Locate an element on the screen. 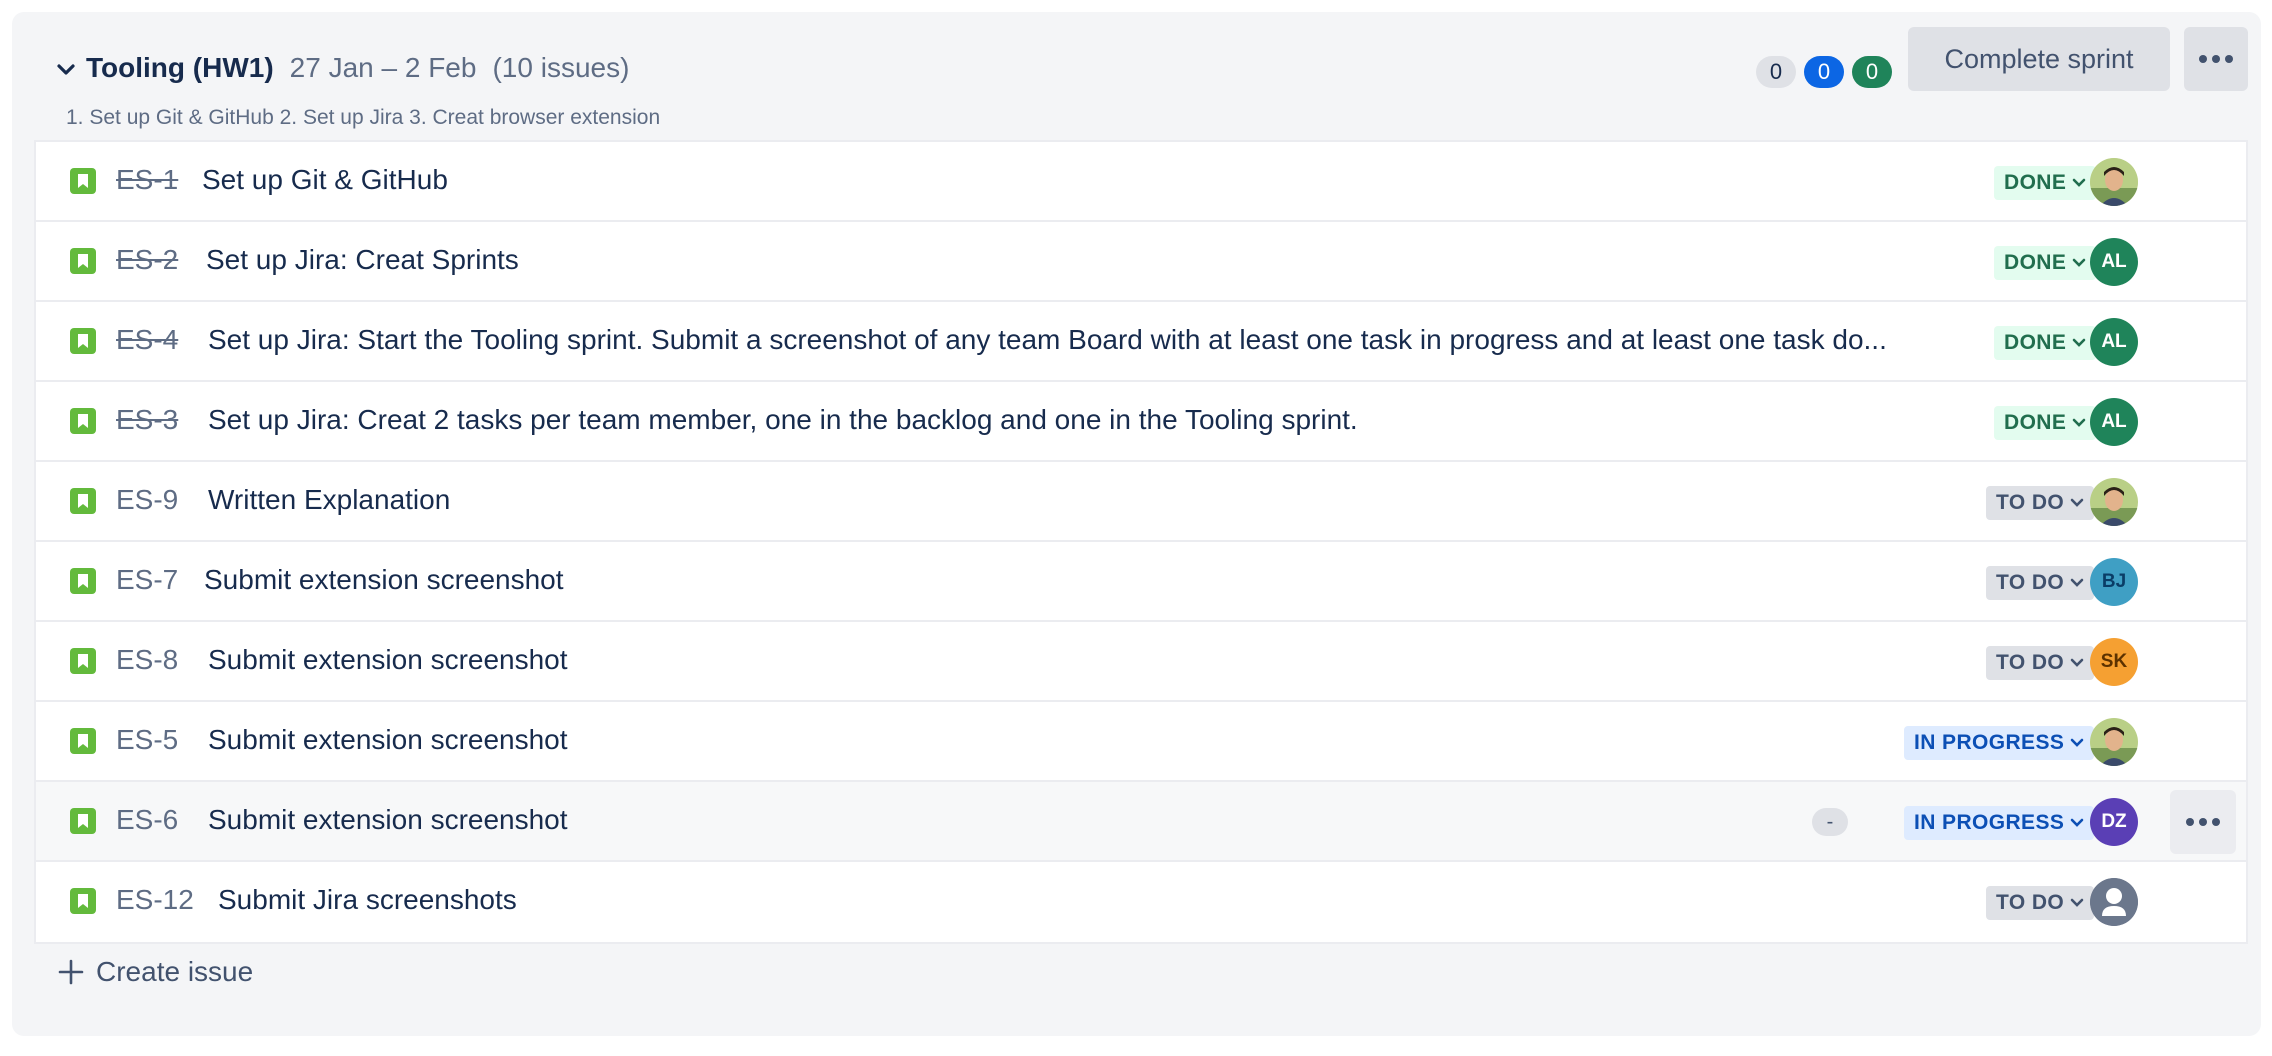  in-progress-count-badge: 0 is located at coordinates (1824, 72).